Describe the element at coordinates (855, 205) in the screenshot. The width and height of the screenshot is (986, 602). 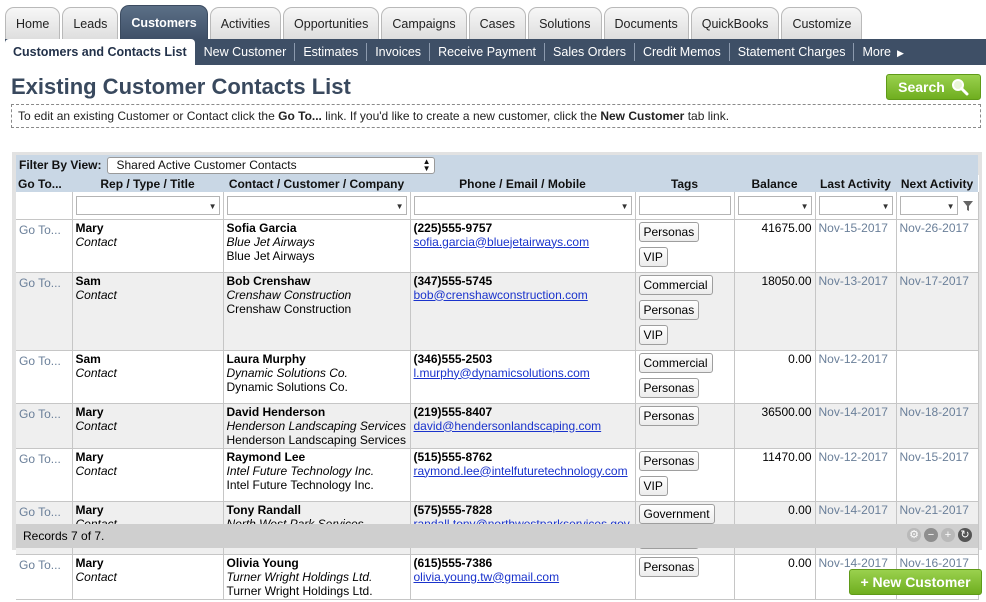
I see `last-activity-filter-dropdown: ▼` at that location.